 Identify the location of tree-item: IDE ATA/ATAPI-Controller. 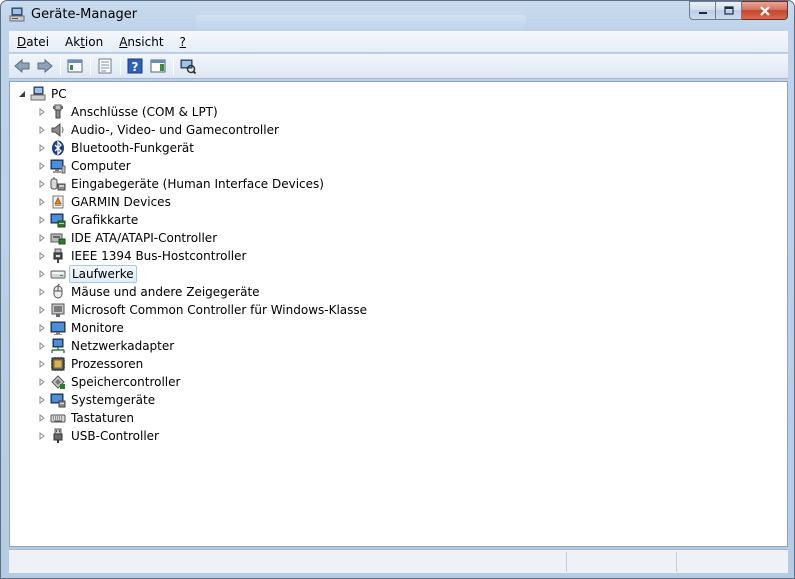
(128, 238).